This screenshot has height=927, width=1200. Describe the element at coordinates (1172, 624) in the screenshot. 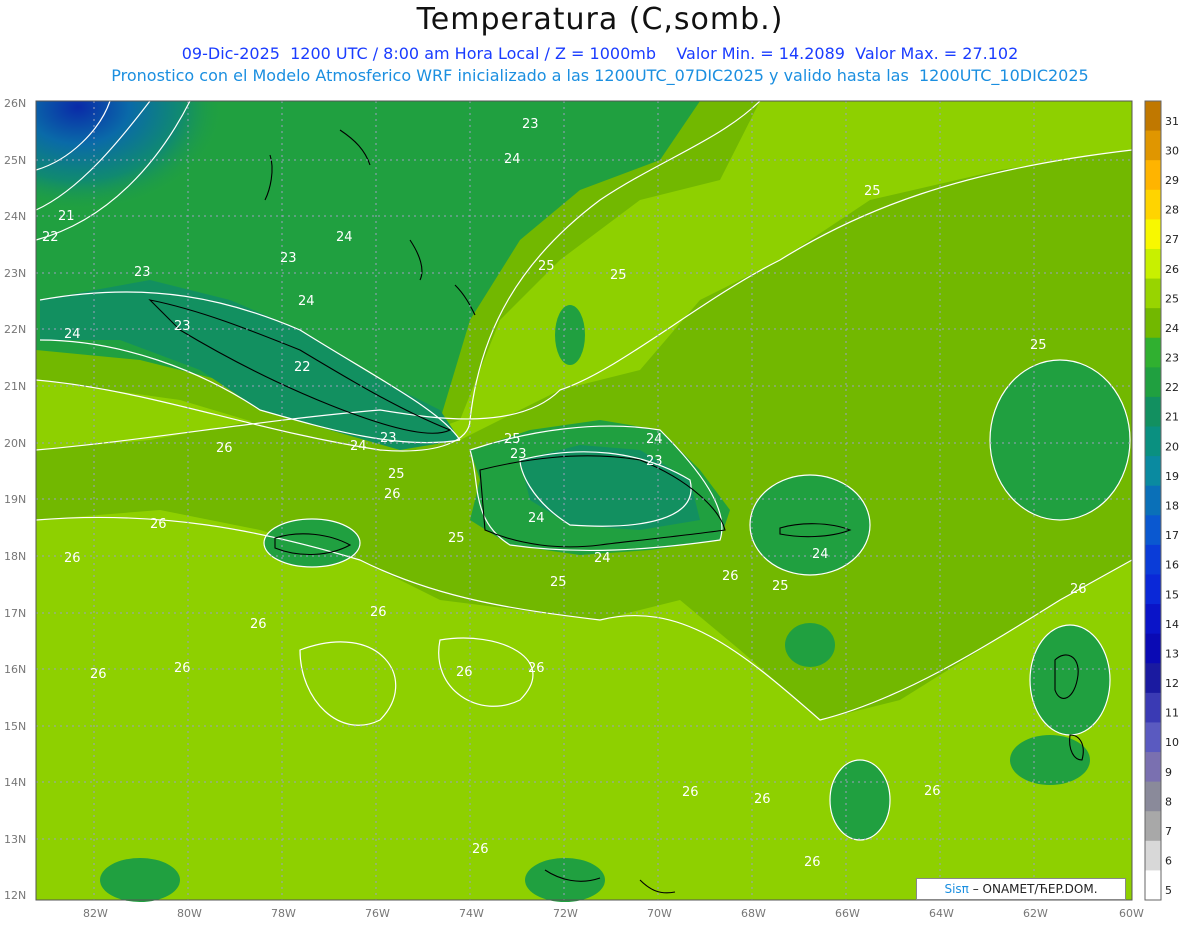

I see `colorbar-label: 14` at that location.